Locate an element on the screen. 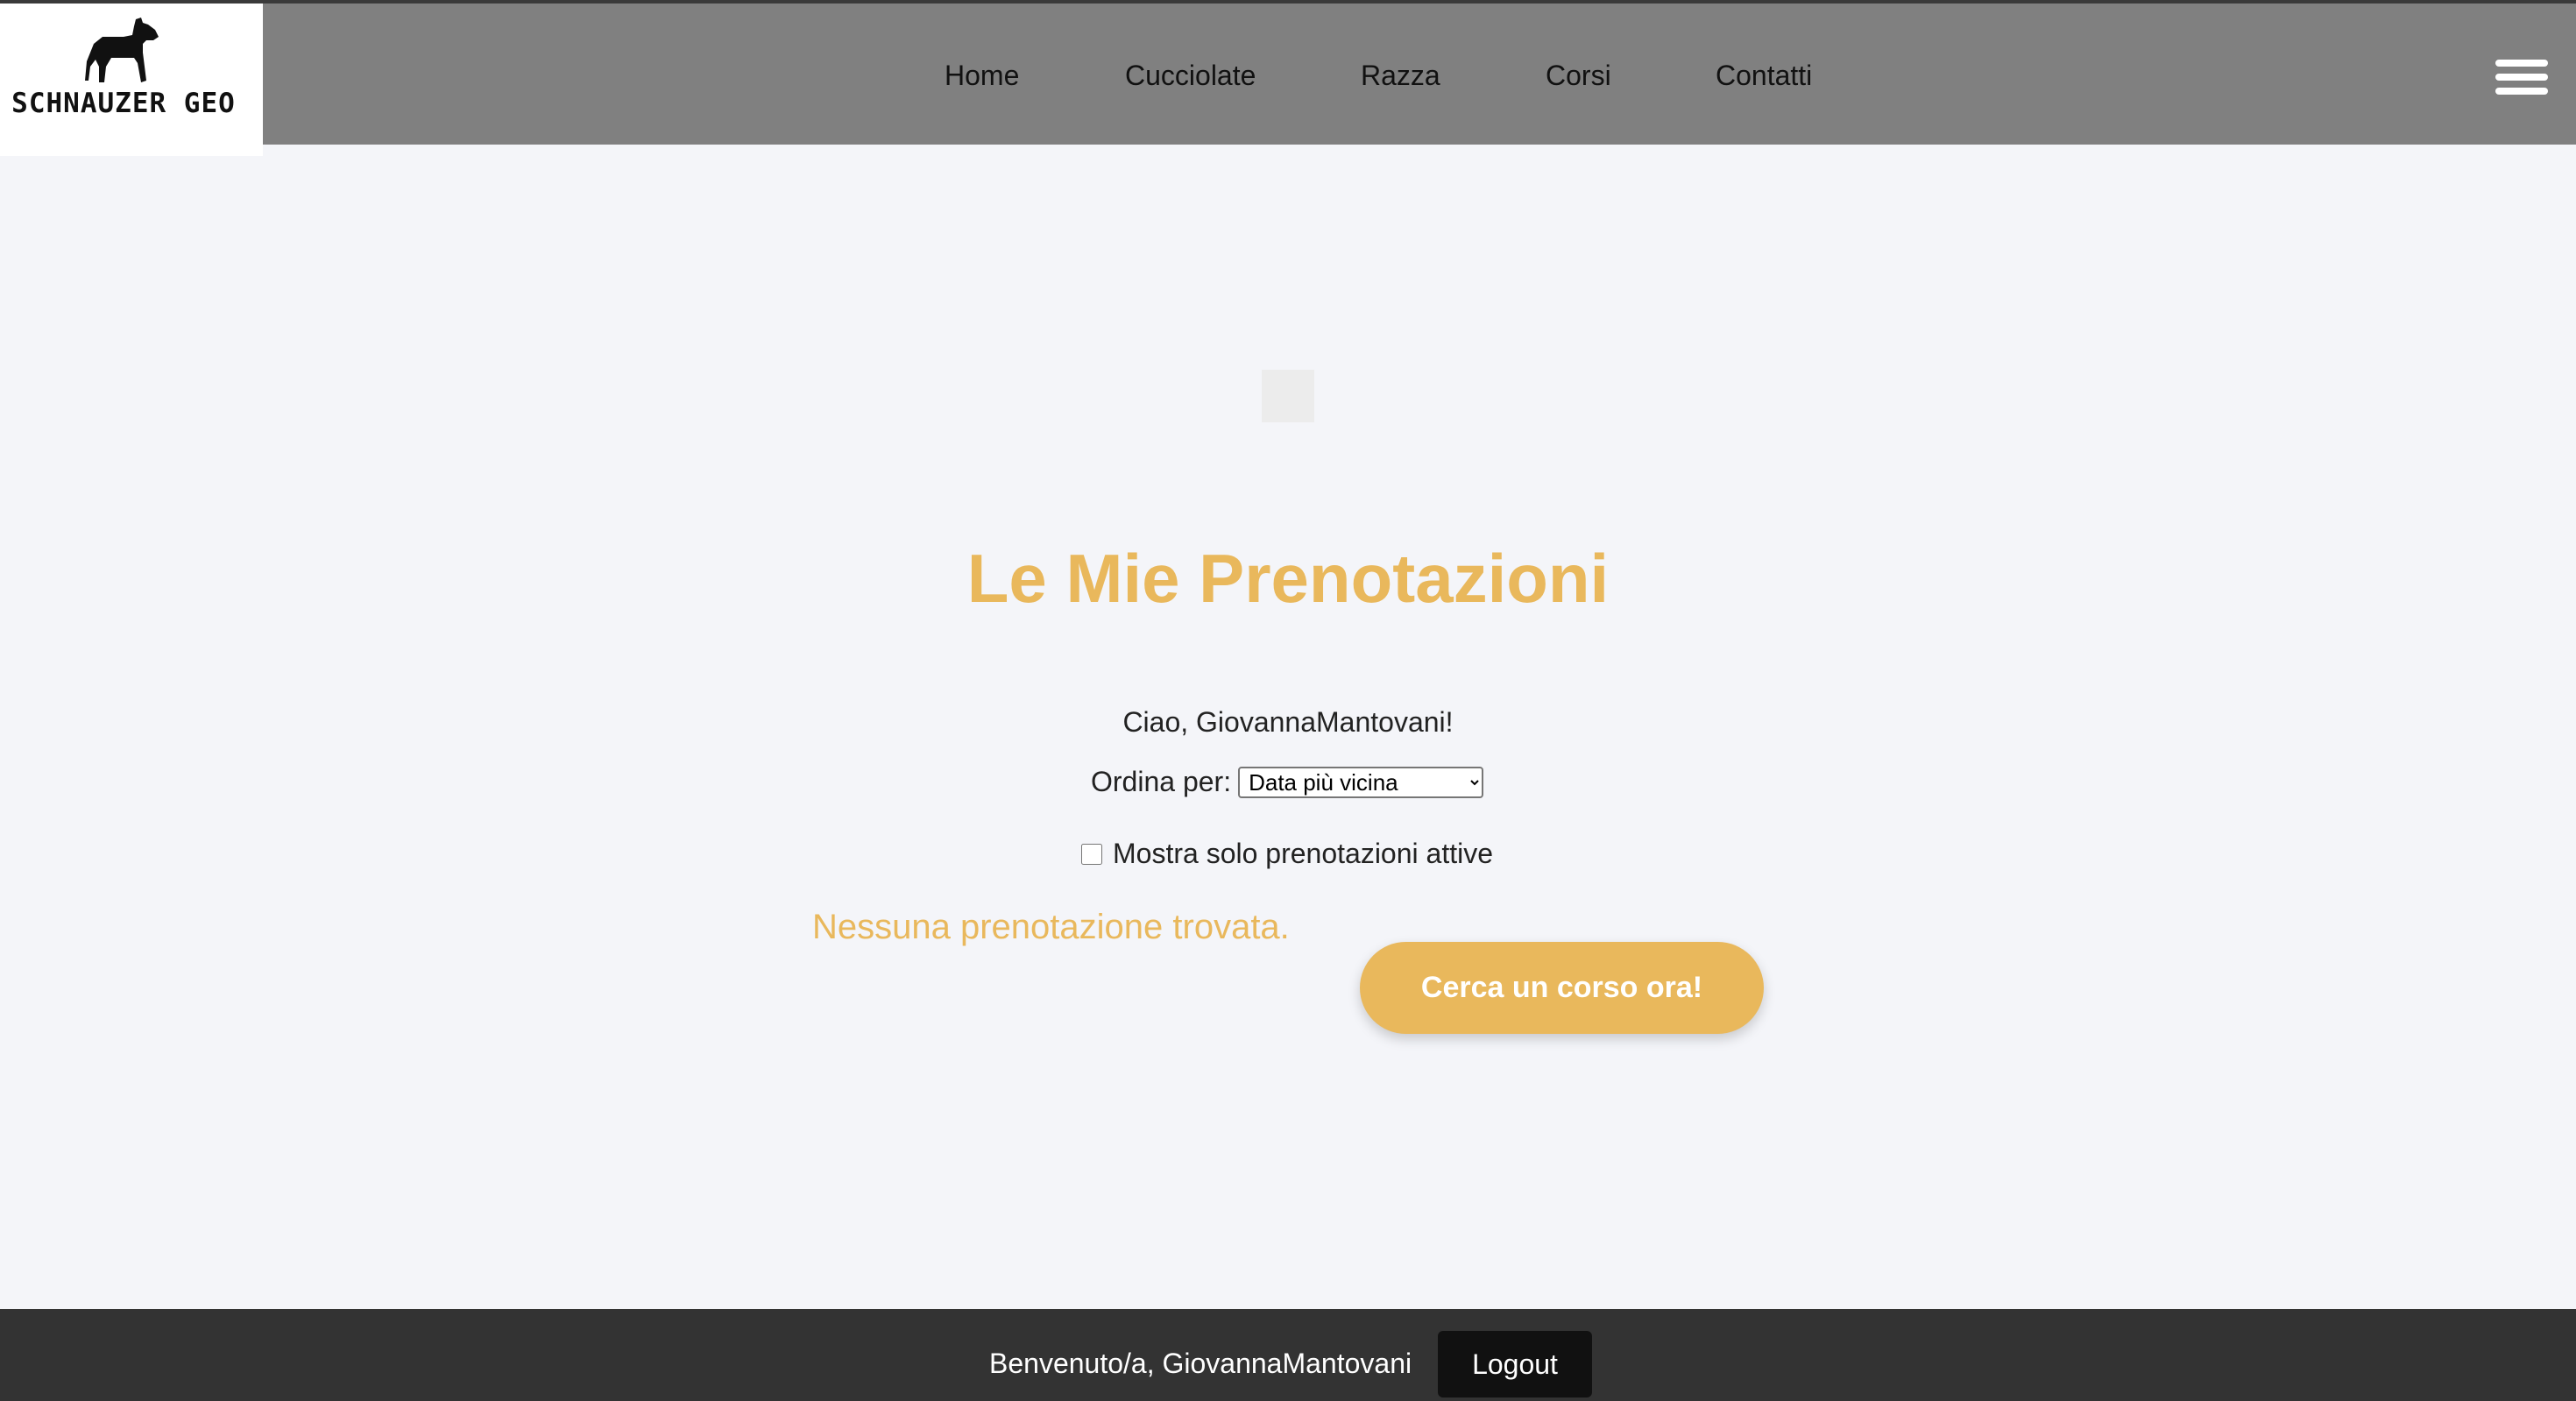  find-course-button: Cerca un corso ora! is located at coordinates (1562, 988).